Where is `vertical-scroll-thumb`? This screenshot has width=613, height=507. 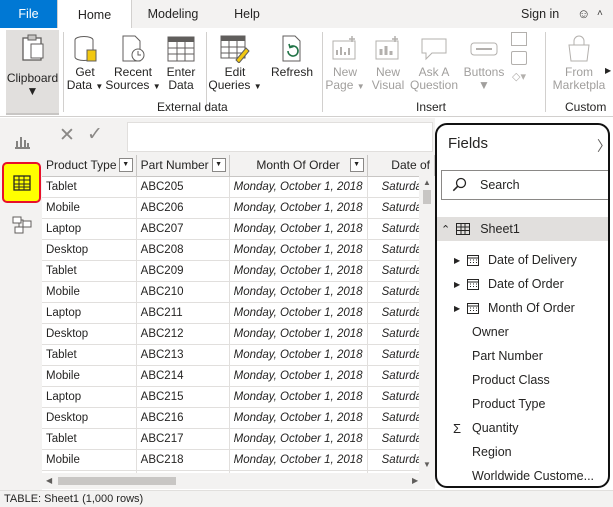
vertical-scroll-thumb is located at coordinates (427, 197).